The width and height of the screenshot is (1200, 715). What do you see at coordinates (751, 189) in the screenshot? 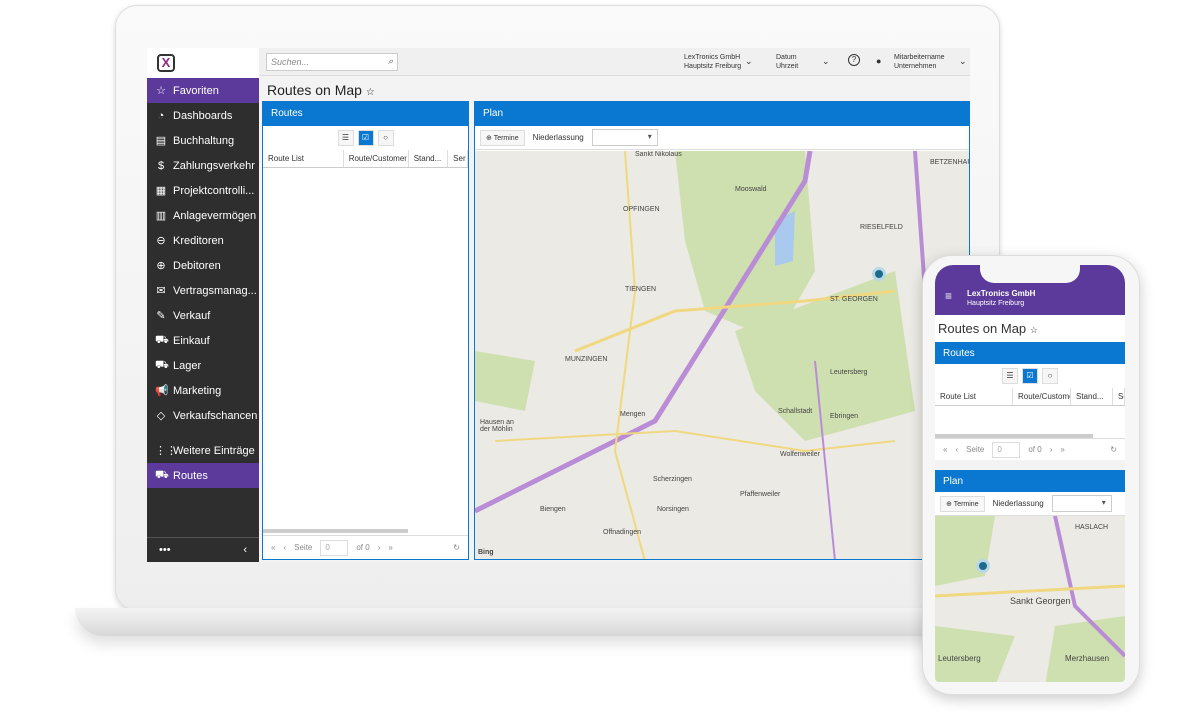
I see `map-label: Mooswald` at bounding box center [751, 189].